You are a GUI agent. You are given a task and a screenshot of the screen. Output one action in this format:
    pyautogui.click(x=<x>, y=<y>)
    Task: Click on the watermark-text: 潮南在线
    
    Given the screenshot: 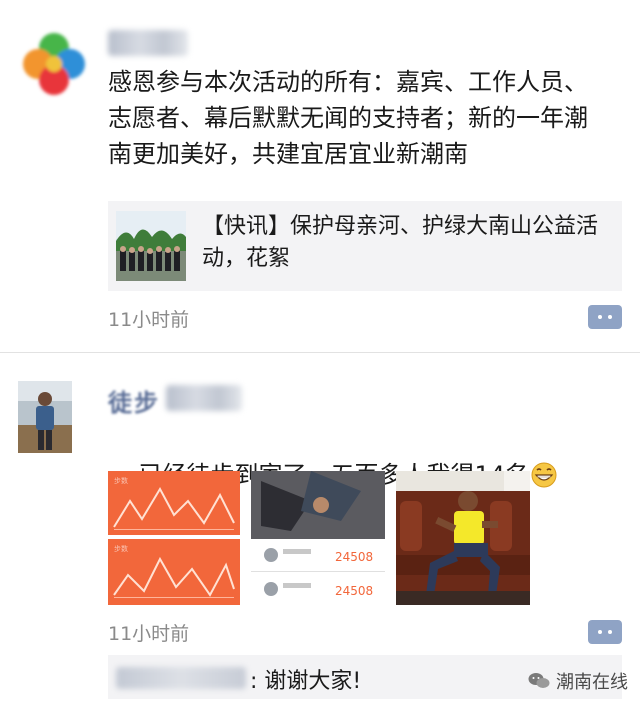 What is the action you would take?
    pyautogui.click(x=592, y=682)
    